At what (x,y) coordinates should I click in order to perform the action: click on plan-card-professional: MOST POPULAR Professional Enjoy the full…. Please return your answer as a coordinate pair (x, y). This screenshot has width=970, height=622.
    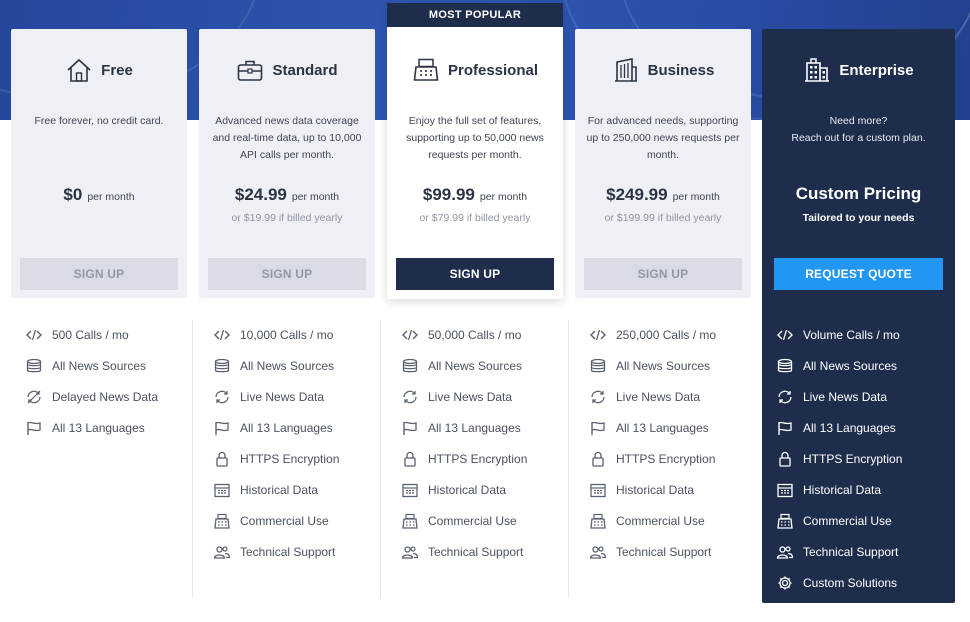
    Looking at the image, I should click on (475, 151).